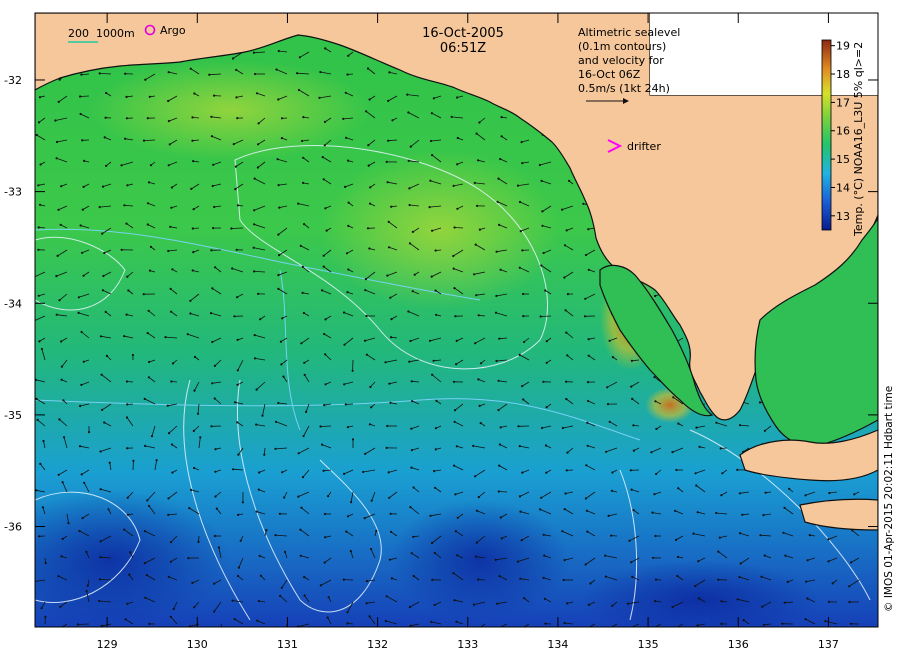 Image resolution: width=900 pixels, height=660 pixels. I want to click on cold-eddy, so click(480, 560).